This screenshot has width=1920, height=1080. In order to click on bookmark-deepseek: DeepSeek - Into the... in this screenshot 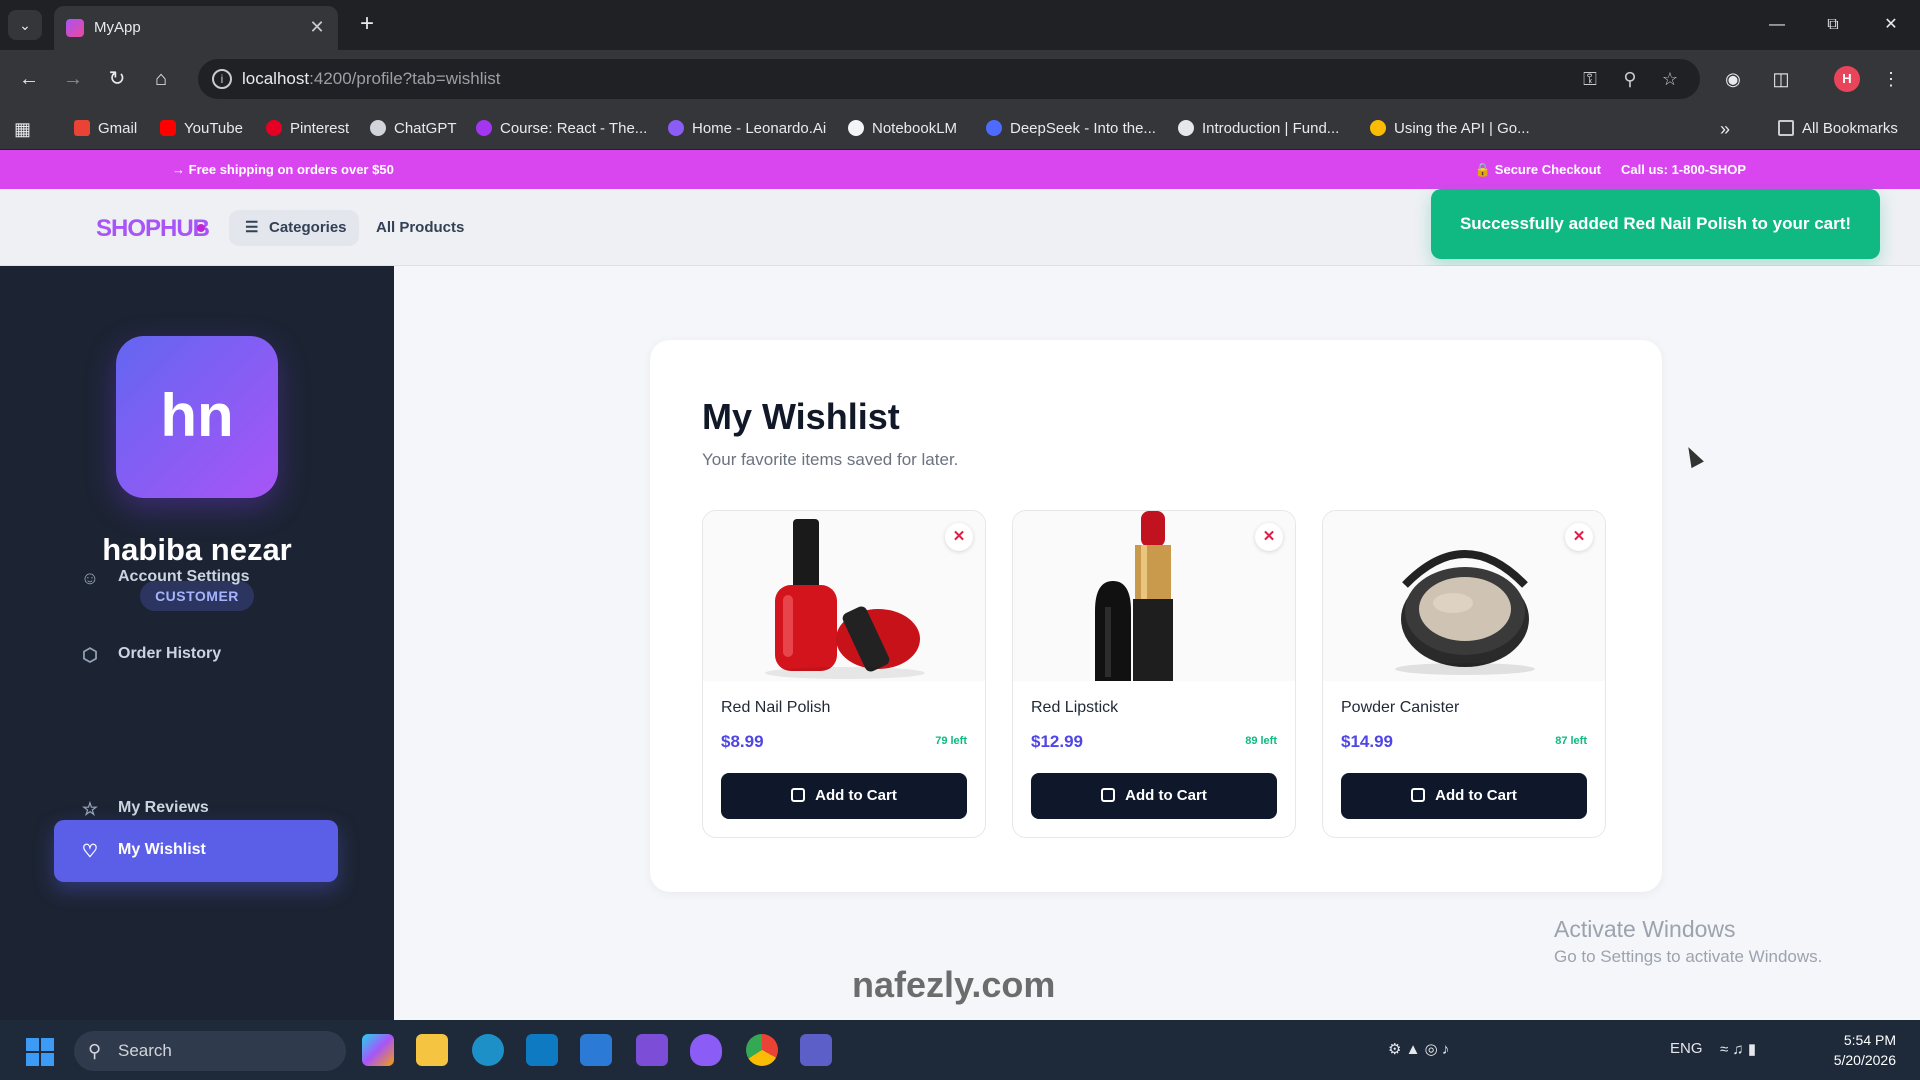, I will do `click(1071, 129)`.